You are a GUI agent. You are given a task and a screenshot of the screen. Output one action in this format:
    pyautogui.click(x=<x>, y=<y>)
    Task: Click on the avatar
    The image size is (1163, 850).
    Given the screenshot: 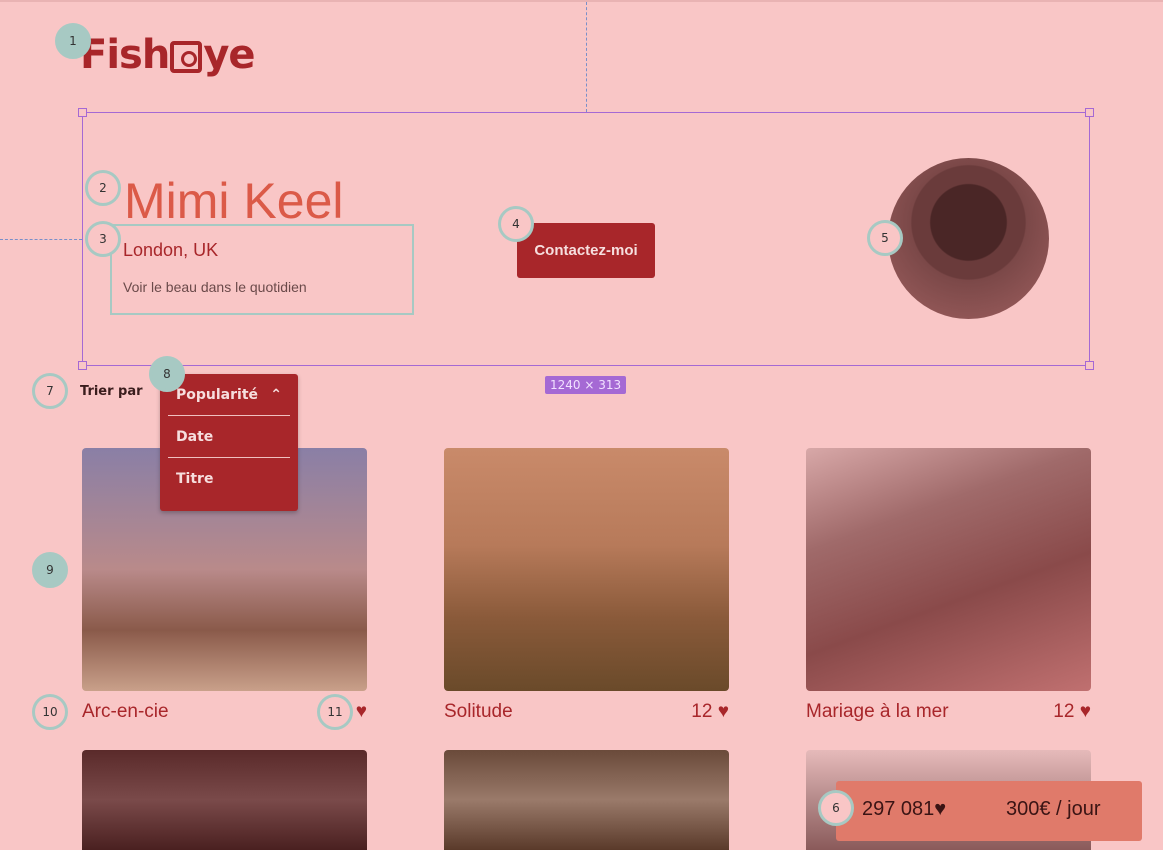 What is the action you would take?
    pyautogui.click(x=968, y=238)
    